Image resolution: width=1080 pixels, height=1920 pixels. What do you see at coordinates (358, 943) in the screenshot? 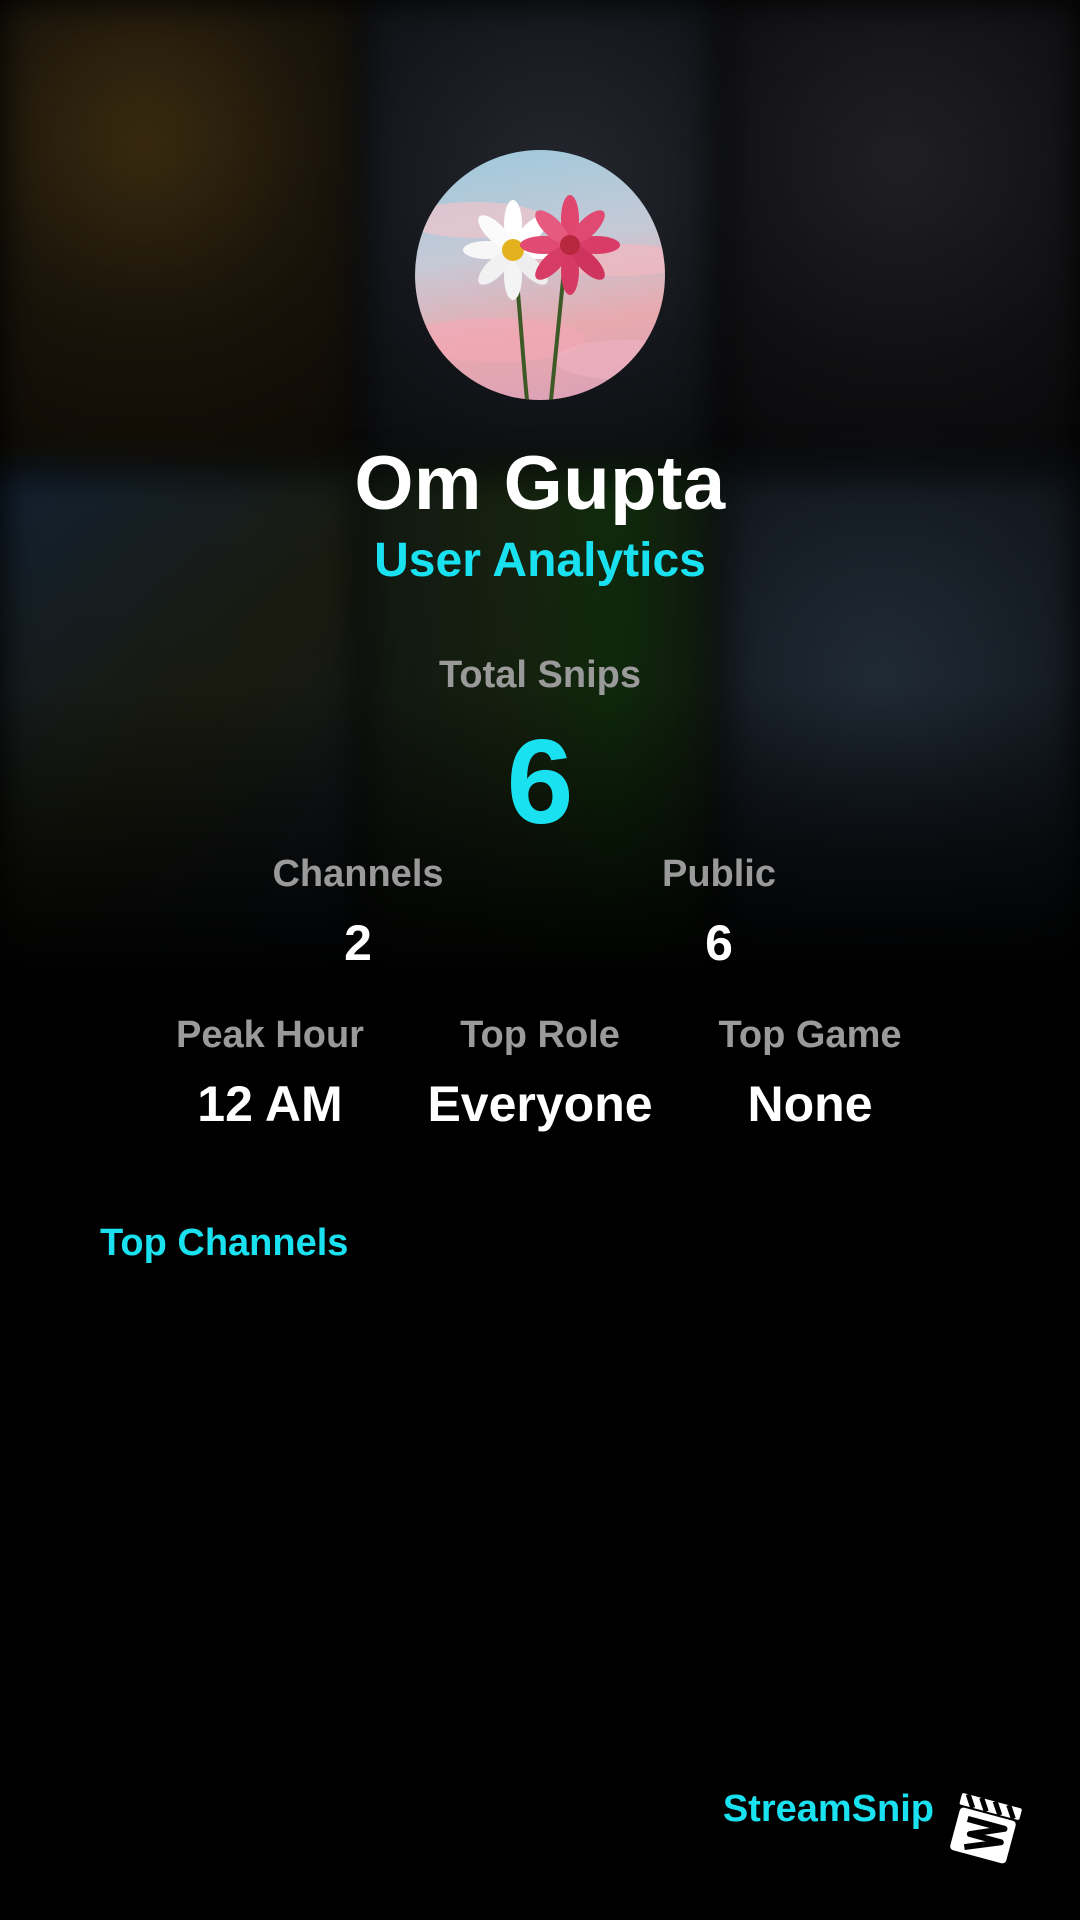
I see `stat-value: 2` at bounding box center [358, 943].